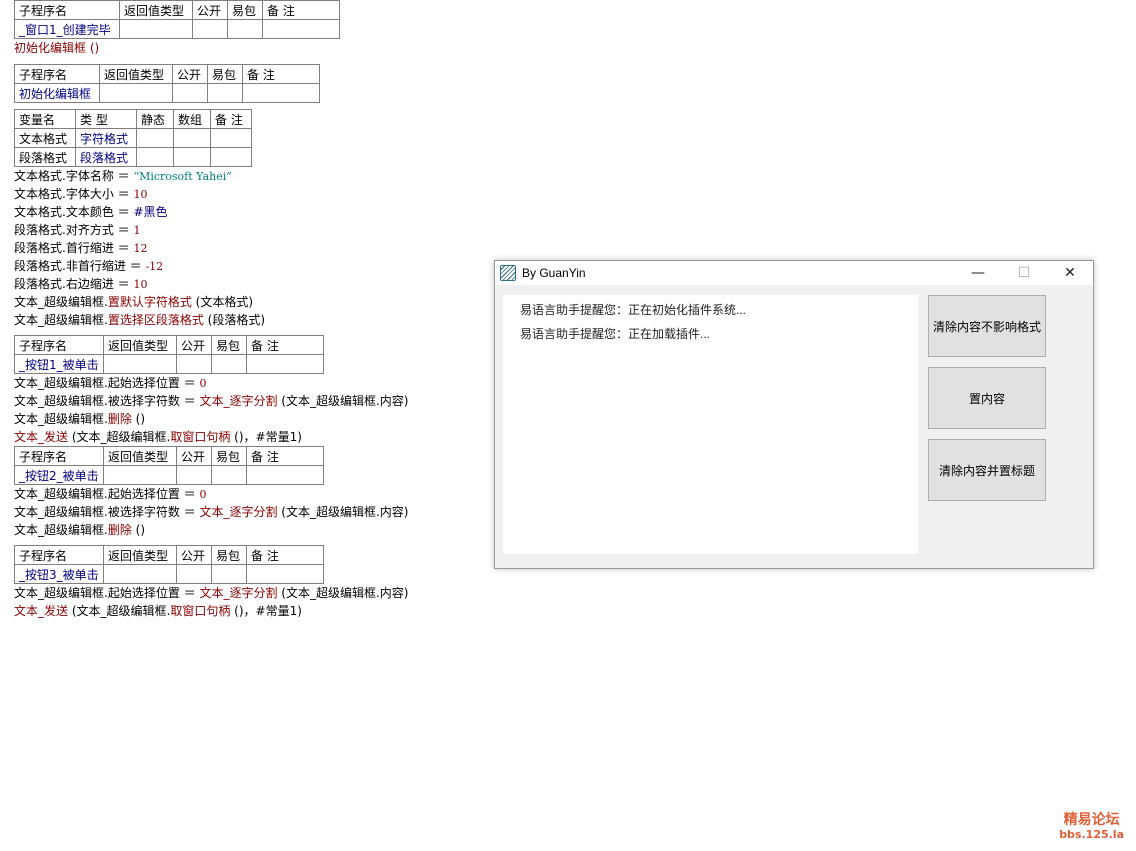  I want to click on minimize-icon: —, so click(978, 273).